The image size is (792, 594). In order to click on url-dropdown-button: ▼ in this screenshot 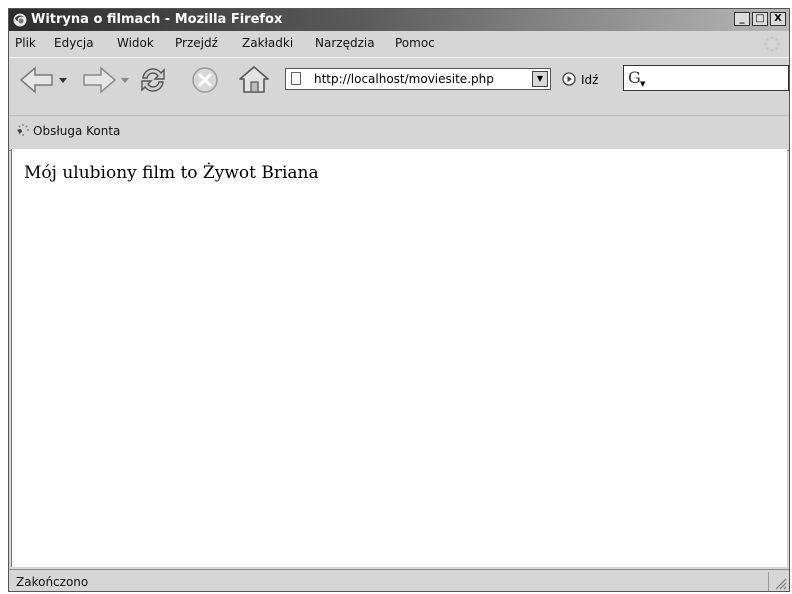, I will do `click(540, 79)`.